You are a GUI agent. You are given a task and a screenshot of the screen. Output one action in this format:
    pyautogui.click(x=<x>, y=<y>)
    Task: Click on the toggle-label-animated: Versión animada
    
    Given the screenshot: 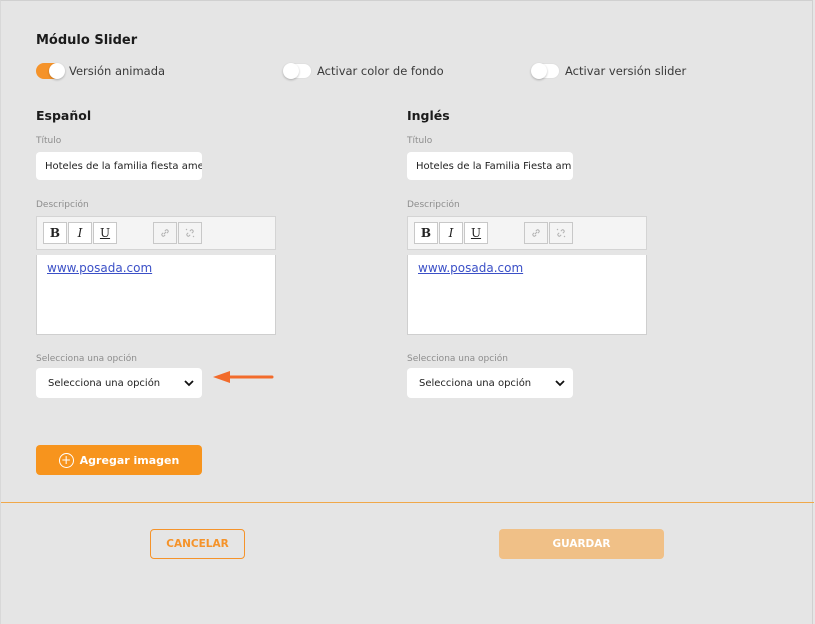 What is the action you would take?
    pyautogui.click(x=117, y=71)
    